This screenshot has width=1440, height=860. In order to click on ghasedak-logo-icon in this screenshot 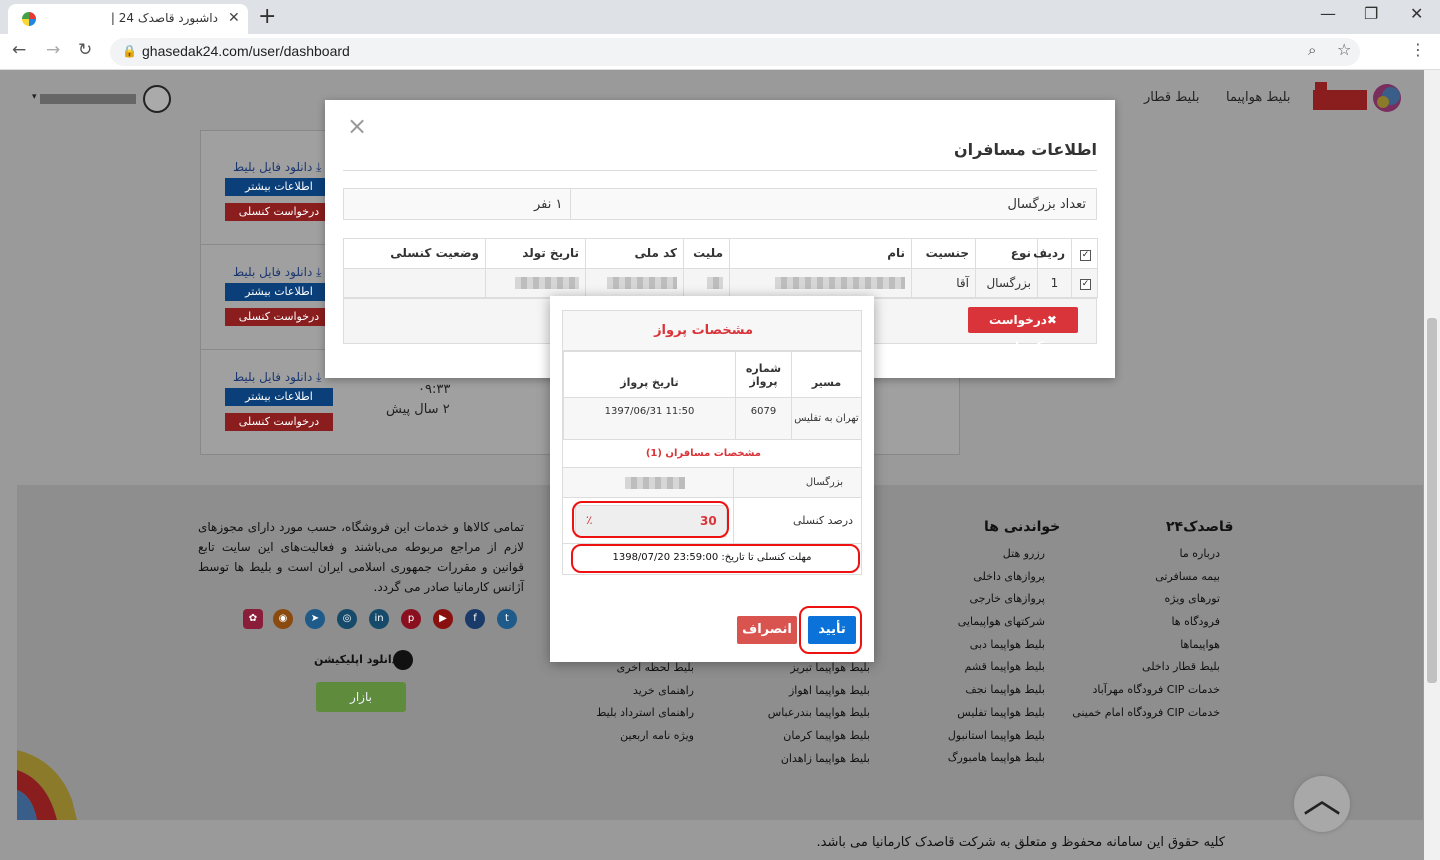, I will do `click(1359, 97)`.